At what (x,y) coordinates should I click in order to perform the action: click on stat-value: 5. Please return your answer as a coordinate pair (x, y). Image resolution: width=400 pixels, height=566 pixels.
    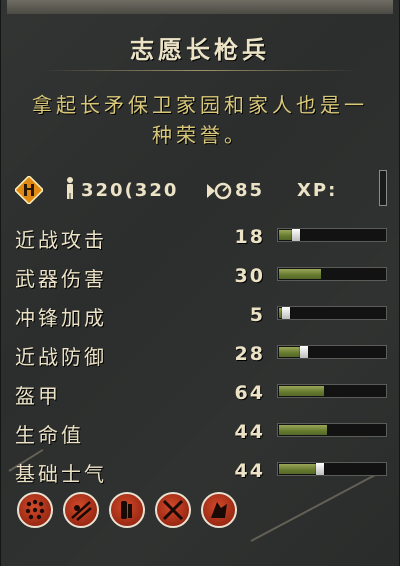
    Looking at the image, I should click on (257, 315).